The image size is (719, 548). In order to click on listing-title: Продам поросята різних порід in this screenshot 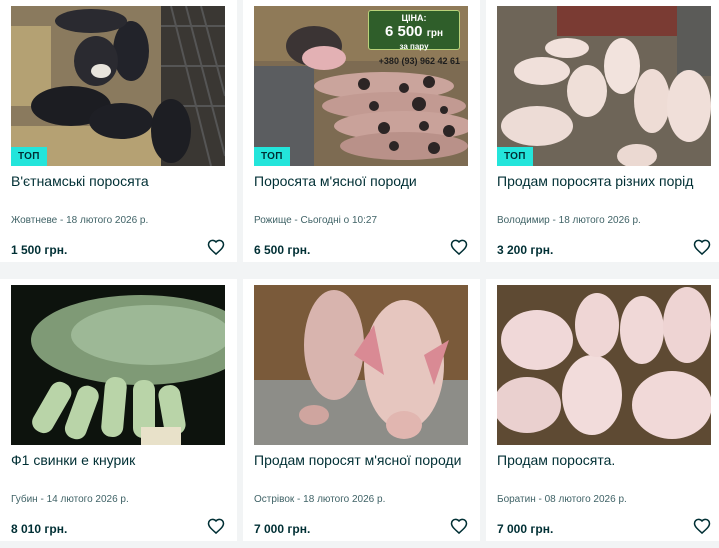, I will do `click(604, 181)`.